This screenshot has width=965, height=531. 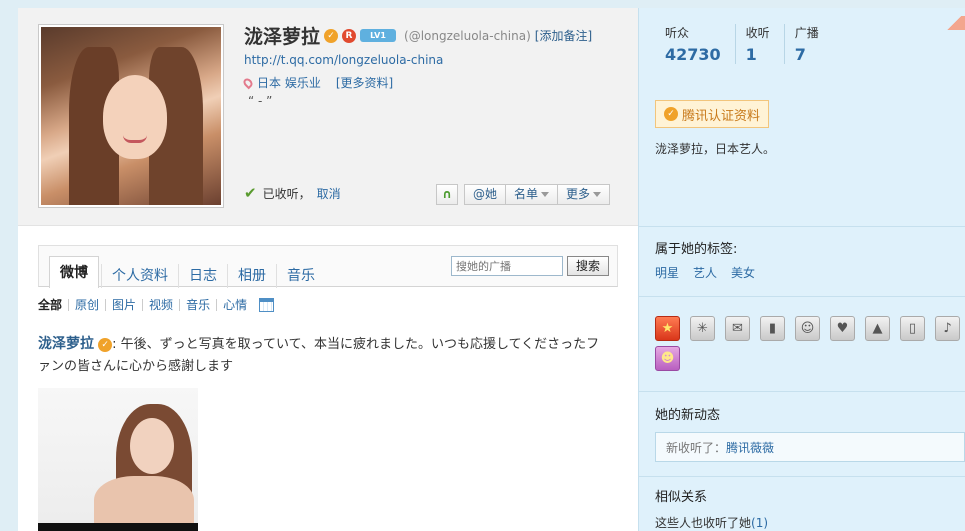 What do you see at coordinates (349, 35) in the screenshot?
I see `vip-icon: R` at bounding box center [349, 35].